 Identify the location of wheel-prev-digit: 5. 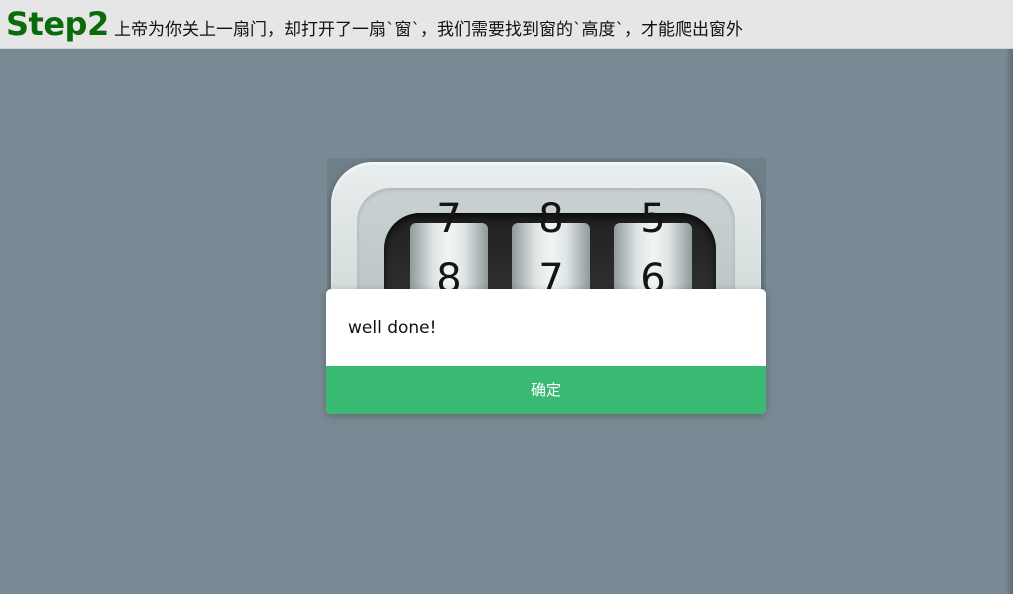
(653, 219).